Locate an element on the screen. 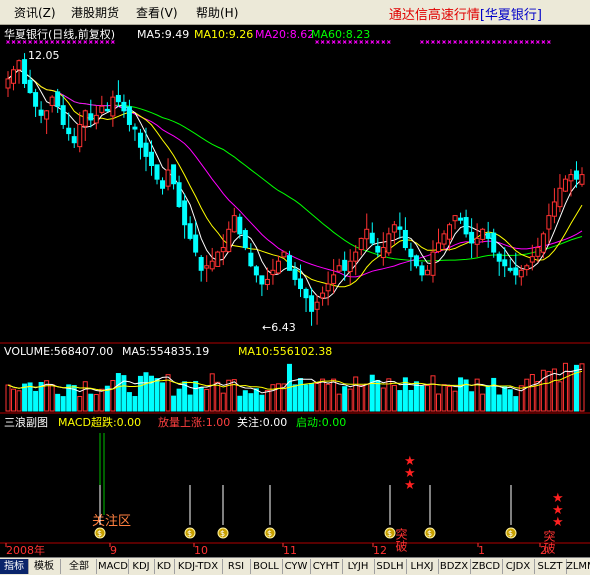 The width and height of the screenshot is (590, 575). tab-zbcd: ZBCD is located at coordinates (486, 566).